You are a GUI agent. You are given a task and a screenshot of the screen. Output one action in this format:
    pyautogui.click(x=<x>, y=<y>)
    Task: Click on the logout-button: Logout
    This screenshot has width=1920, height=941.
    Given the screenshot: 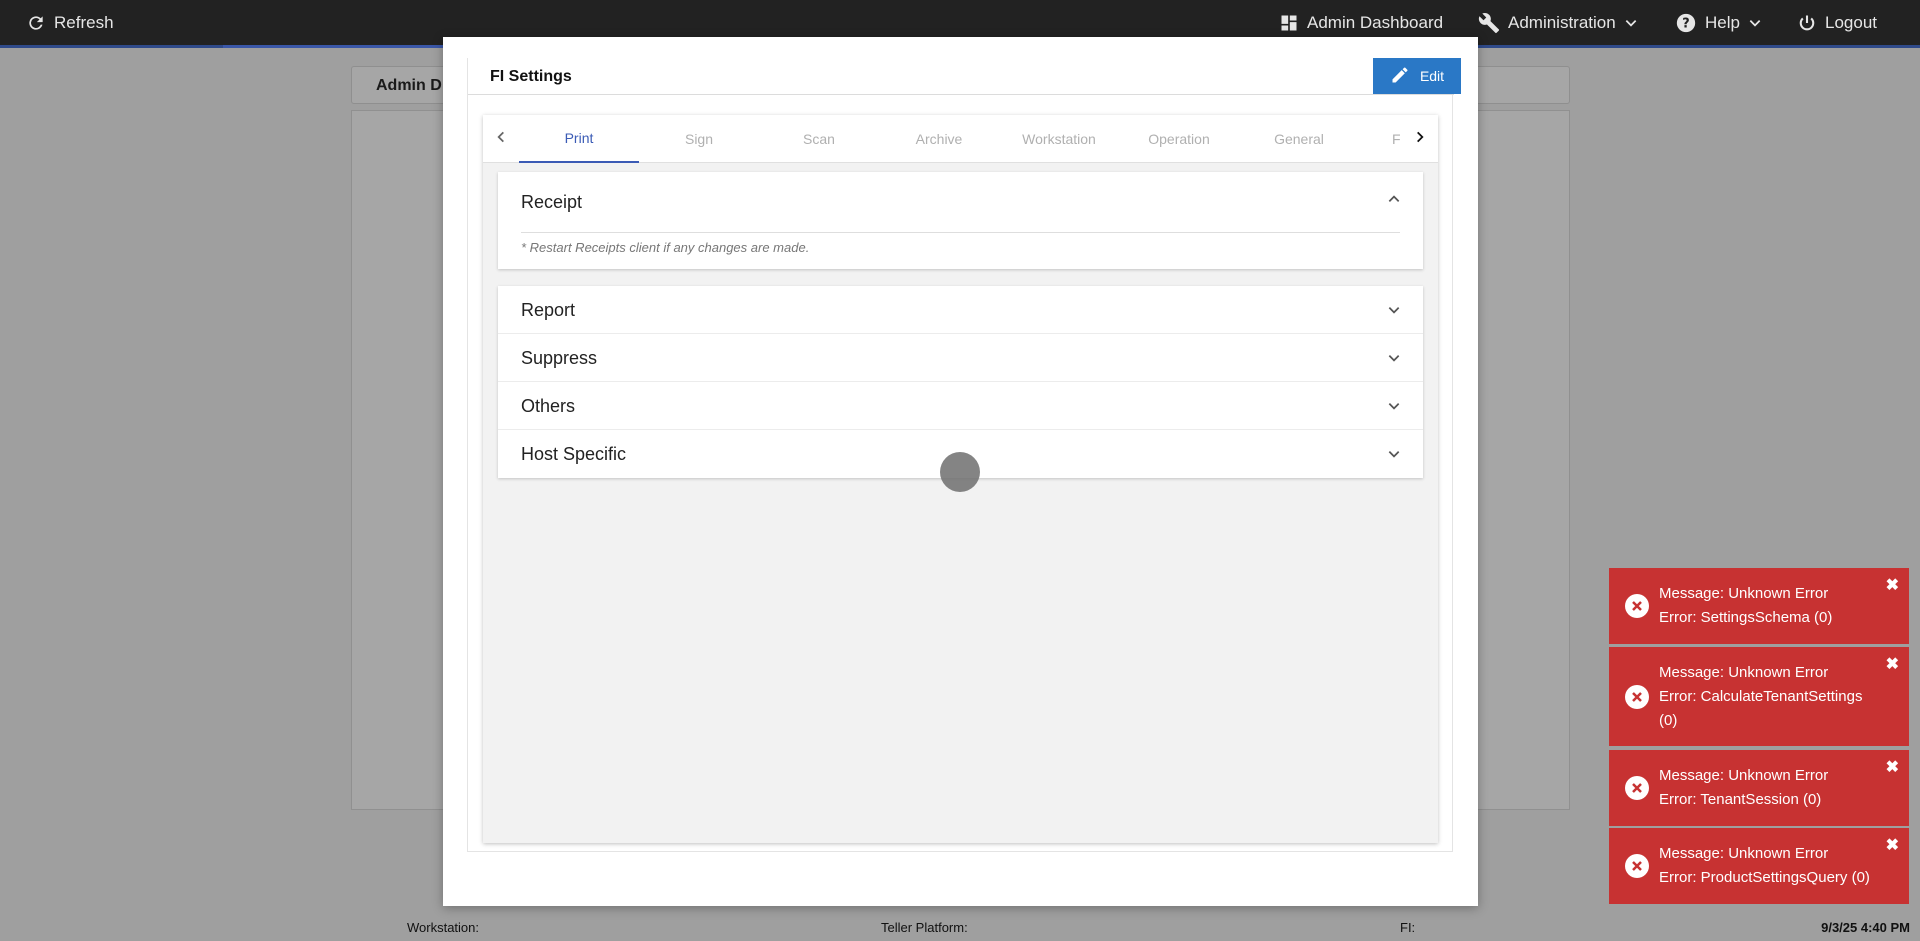 What is the action you would take?
    pyautogui.click(x=1837, y=22)
    